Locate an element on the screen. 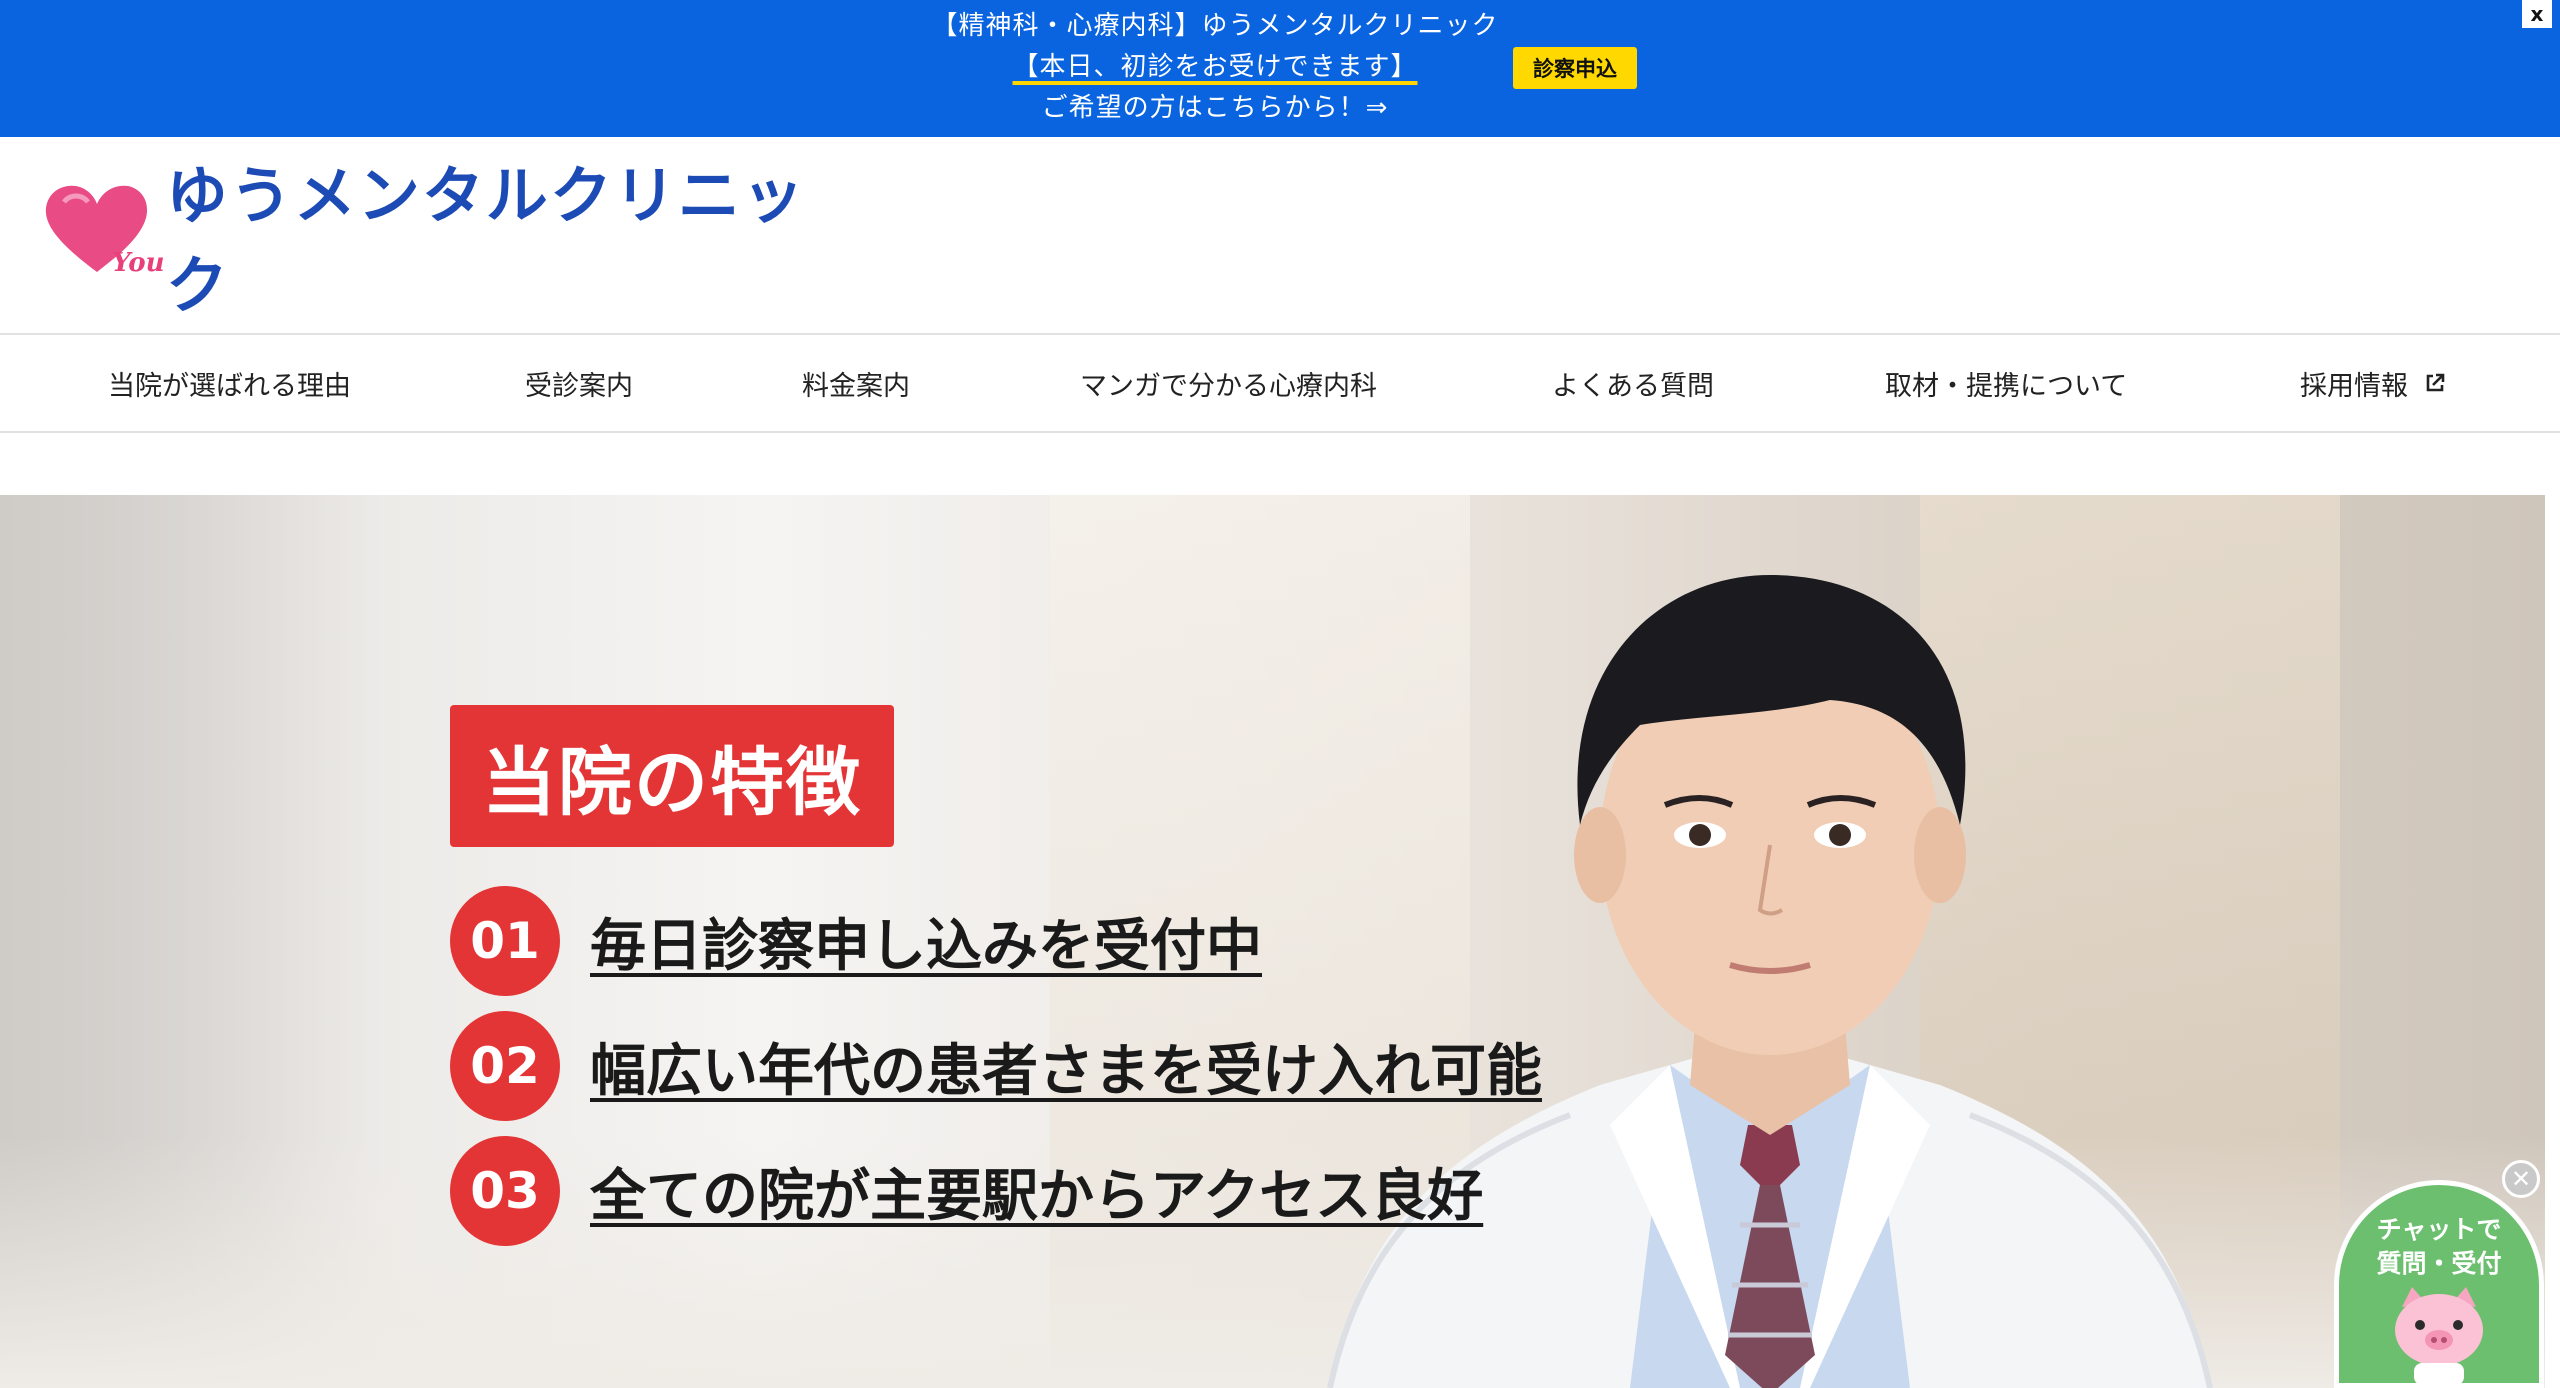 The height and width of the screenshot is (1388, 2560). chat-label-line-2: 質問・受付 is located at coordinates (2439, 1263).